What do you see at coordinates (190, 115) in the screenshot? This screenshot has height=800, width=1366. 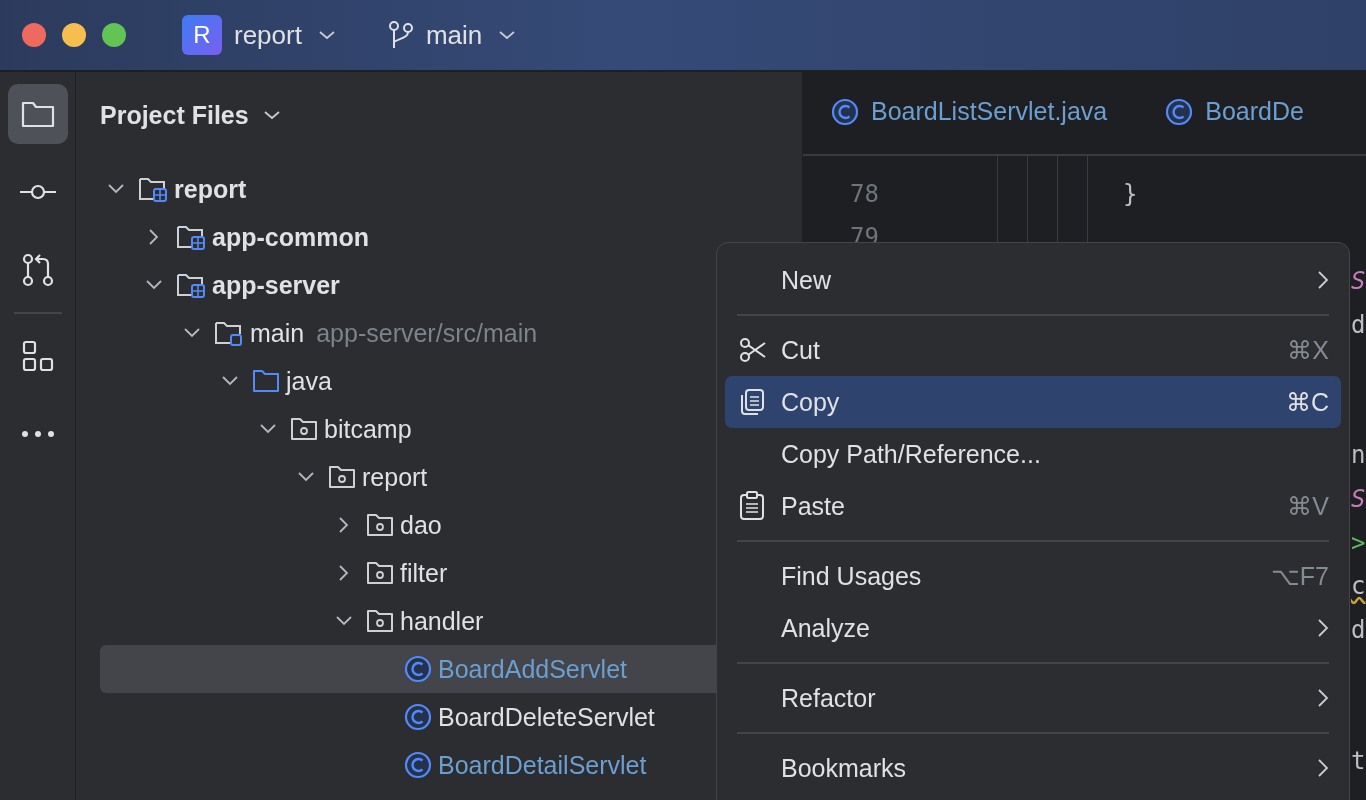 I see `project-files-dropdown: Project Files` at bounding box center [190, 115].